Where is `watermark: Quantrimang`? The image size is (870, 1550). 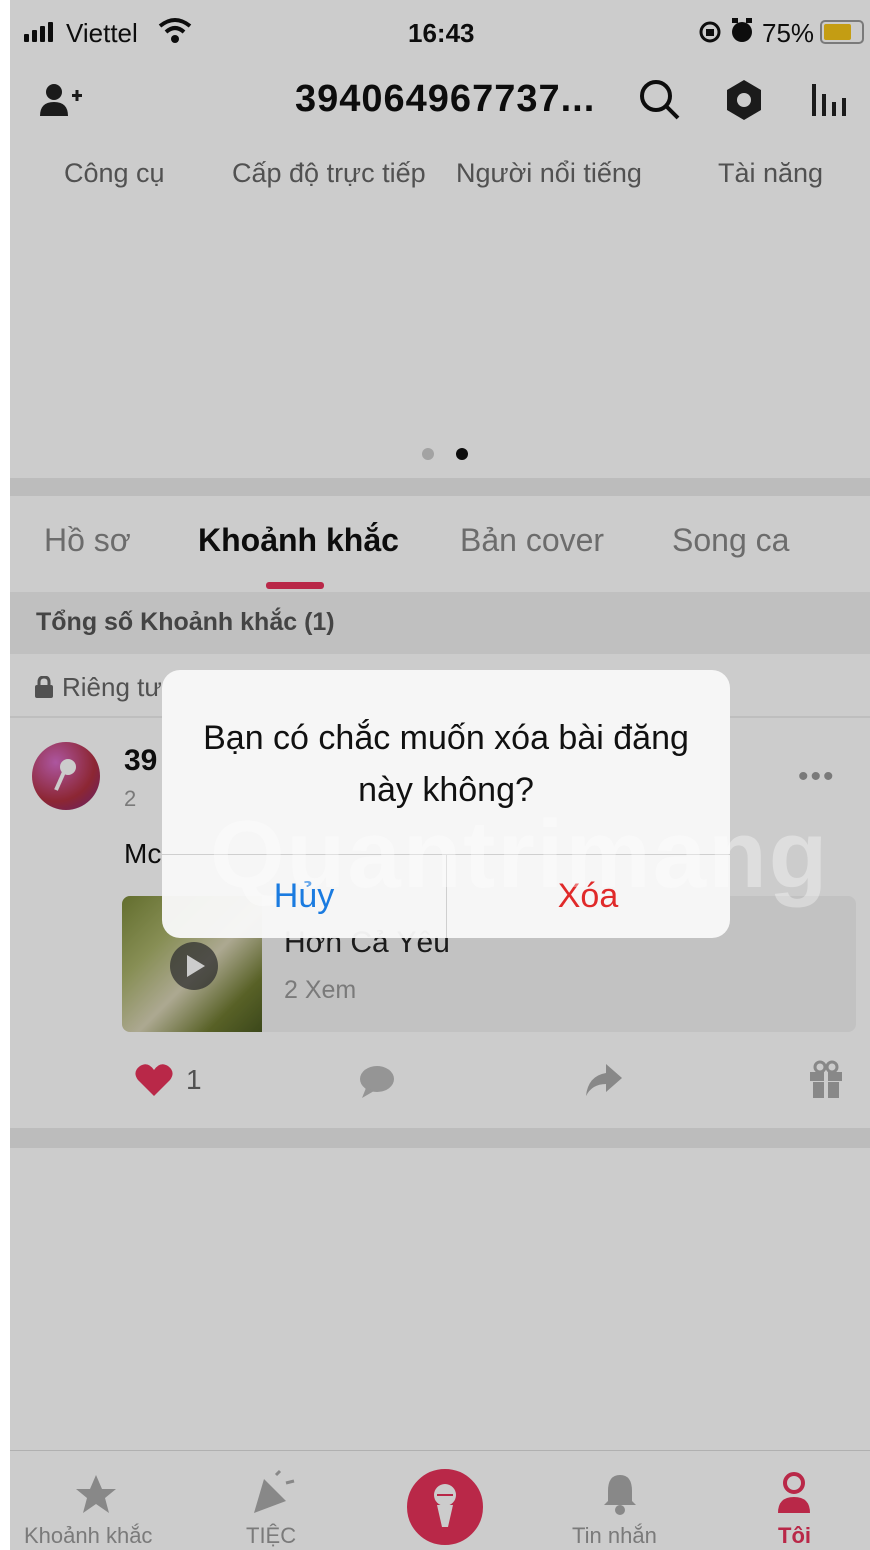
watermark: Quantrimang is located at coordinates (520, 854).